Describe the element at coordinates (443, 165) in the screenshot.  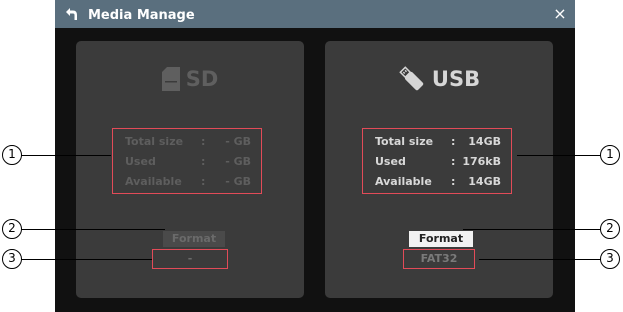
I see `usb-used-row: Used : 176kB` at that location.